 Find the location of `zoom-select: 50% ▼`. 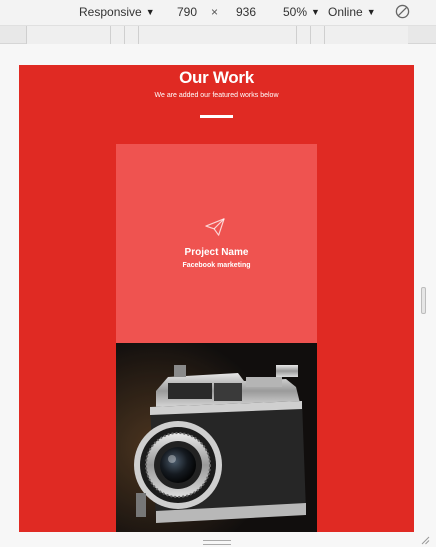

zoom-select: 50% ▼ is located at coordinates (301, 12).